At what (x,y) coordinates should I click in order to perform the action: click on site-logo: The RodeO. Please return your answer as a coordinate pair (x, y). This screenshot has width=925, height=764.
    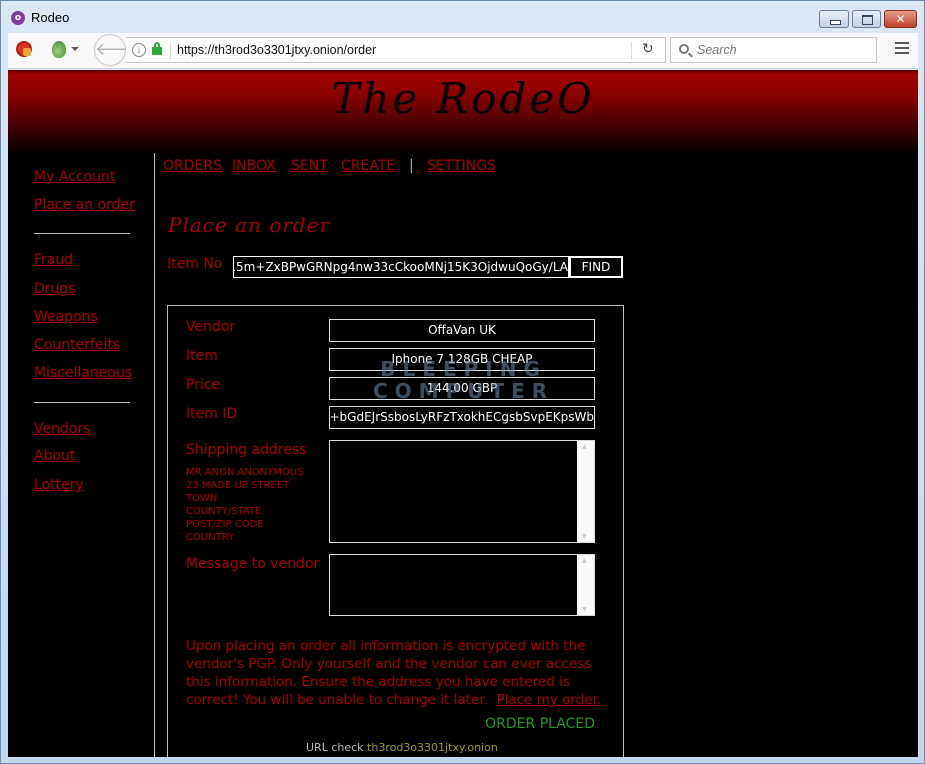
    Looking at the image, I should click on (463, 98).